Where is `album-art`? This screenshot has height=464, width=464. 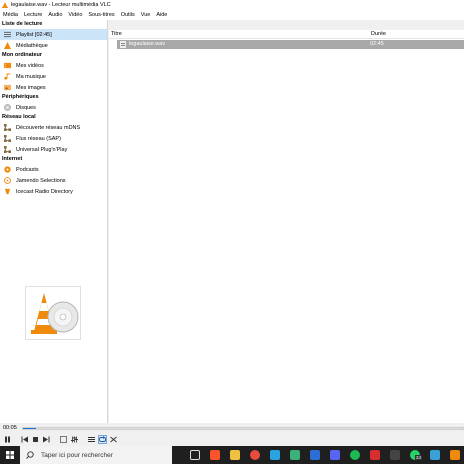 album-art is located at coordinates (53, 313).